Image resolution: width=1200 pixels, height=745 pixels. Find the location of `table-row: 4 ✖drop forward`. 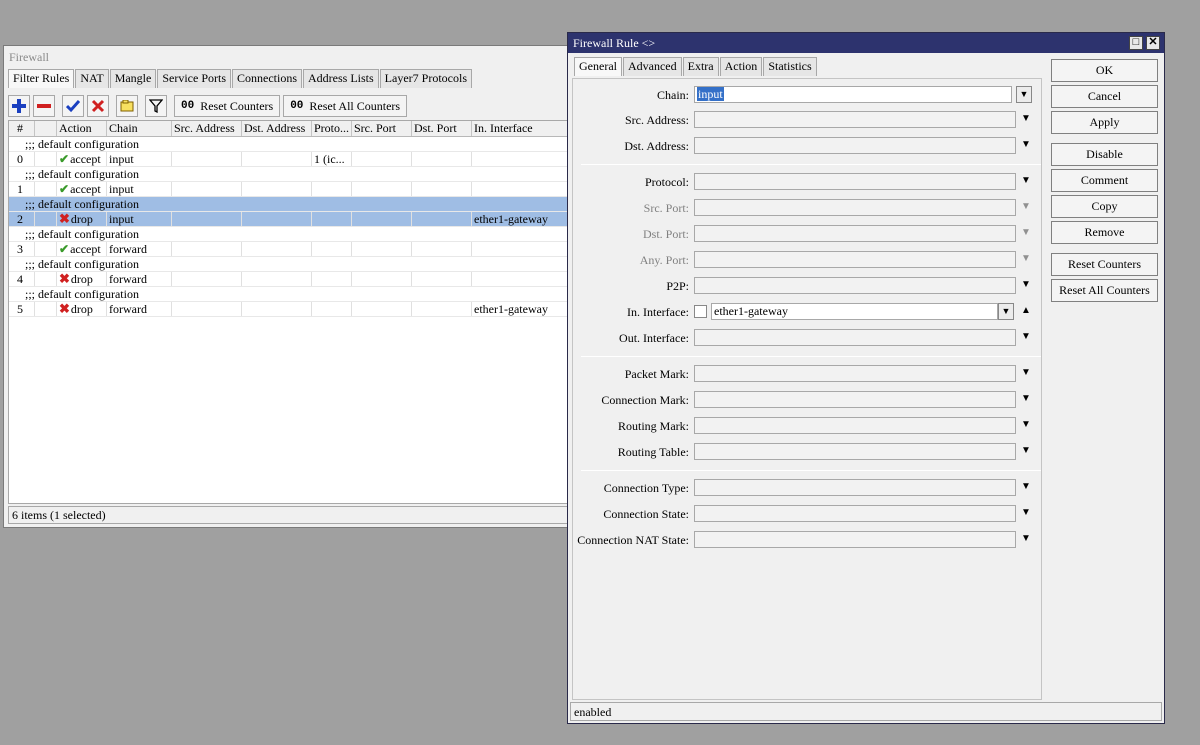

table-row: 4 ✖drop forward is located at coordinates (291, 279).